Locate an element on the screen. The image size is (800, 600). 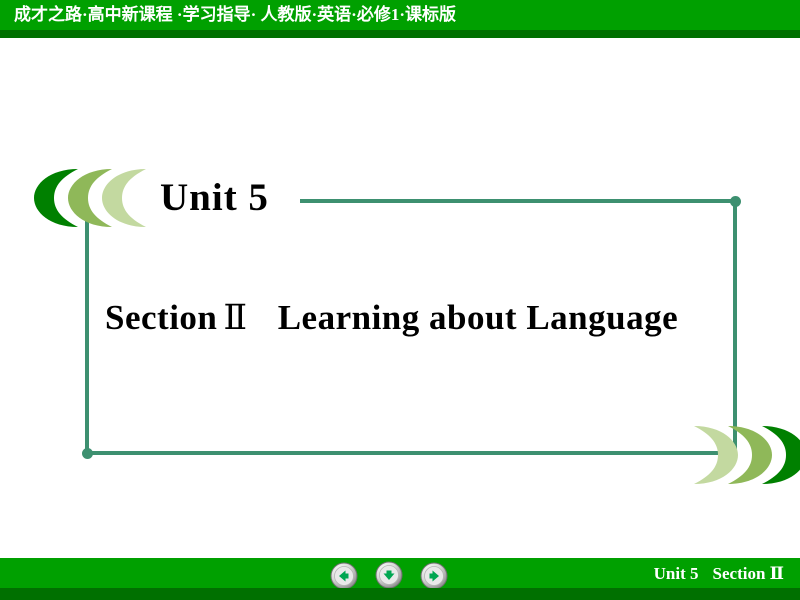
crescent-decoration-bottom-right is located at coordinates (744, 455).